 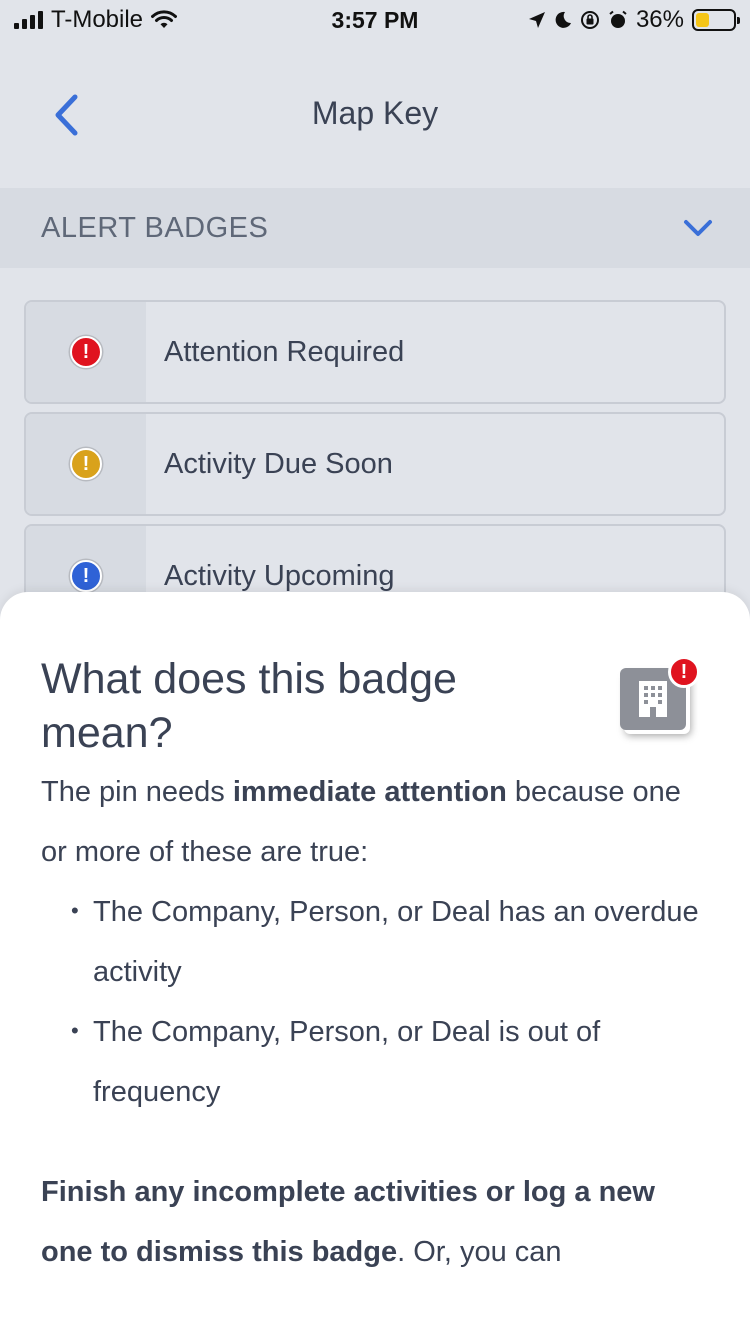 I want to click on building-pin-icon: !, so click(x=660, y=695).